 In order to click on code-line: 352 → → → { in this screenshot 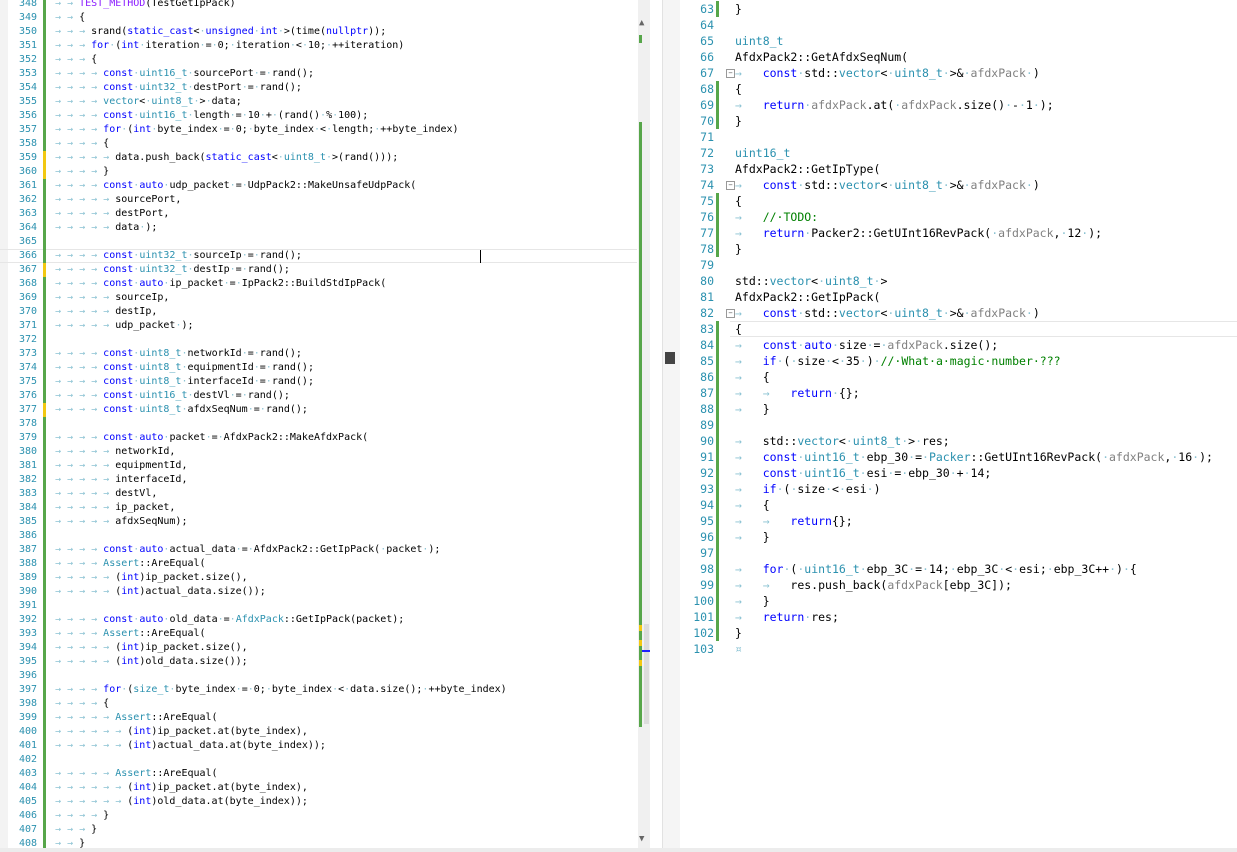, I will do `click(318, 60)`.